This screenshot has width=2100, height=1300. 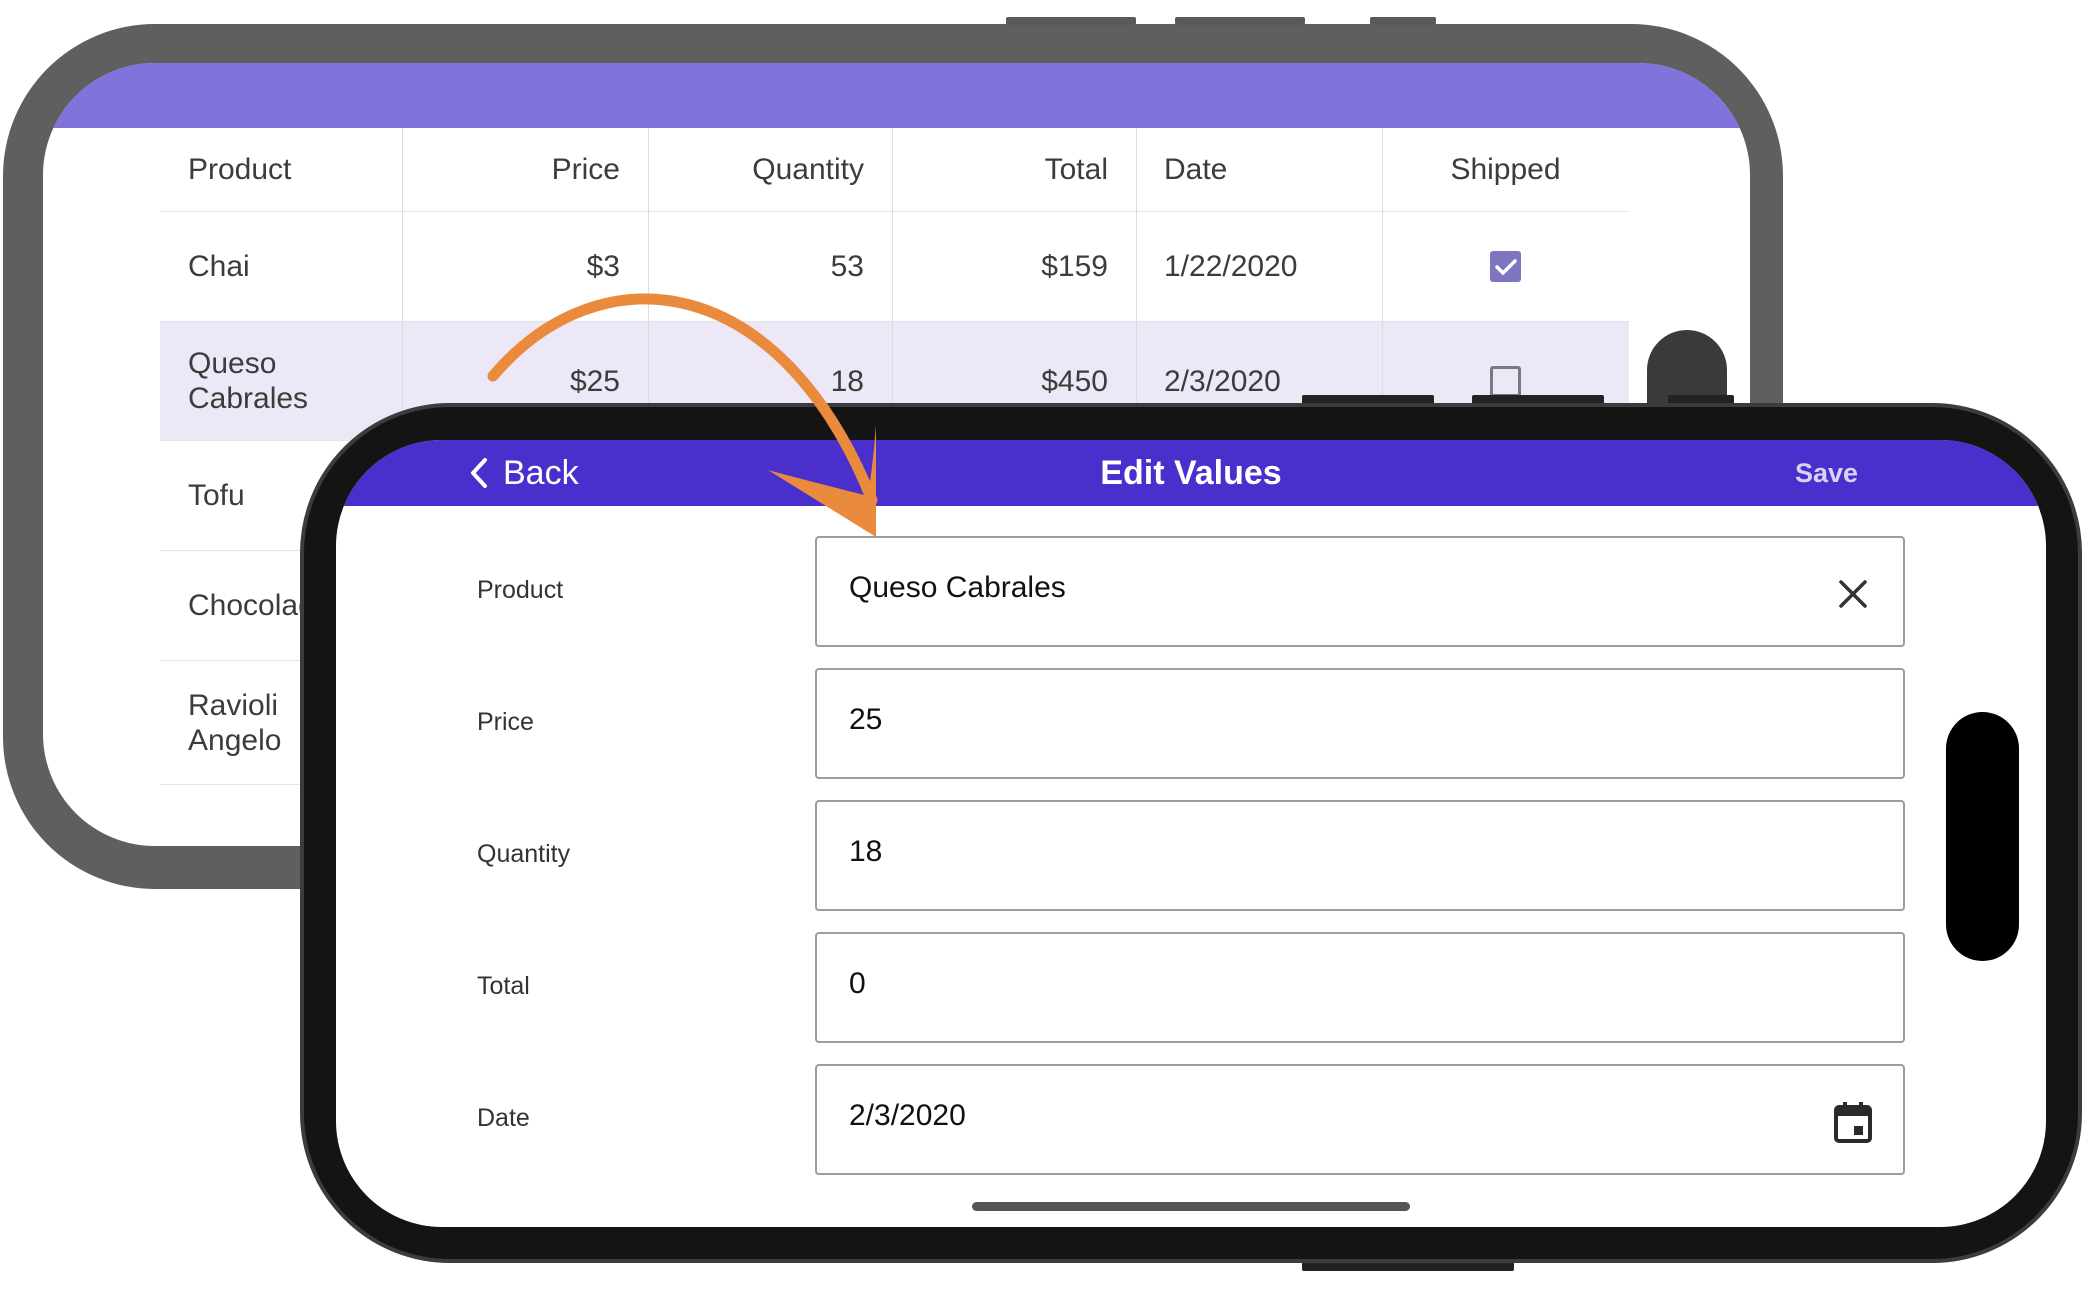 What do you see at coordinates (957, 587) in the screenshot?
I see `product-input-value: Queso Cabrales` at bounding box center [957, 587].